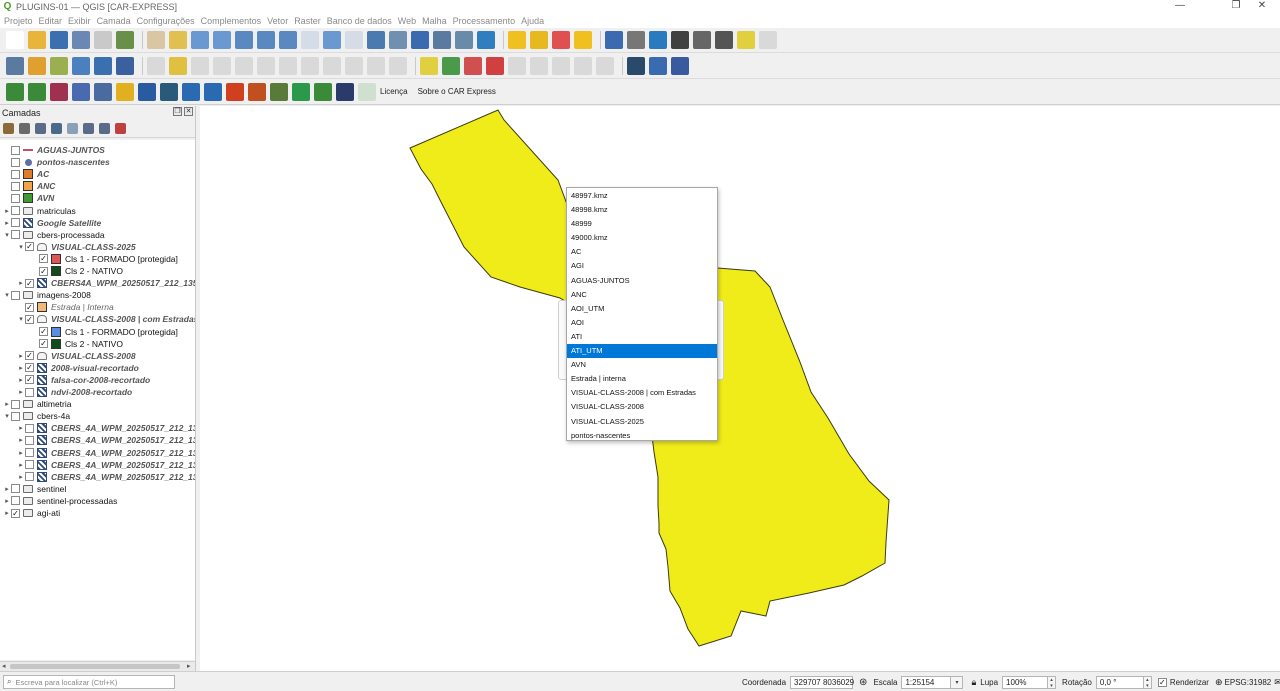  What do you see at coordinates (702, 40) in the screenshot?
I see `field-calc-icon` at bounding box center [702, 40].